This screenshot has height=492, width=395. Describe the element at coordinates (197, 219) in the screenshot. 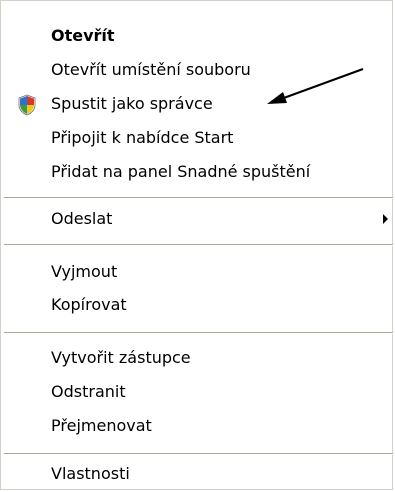

I see `menu-item-send-to: Odeslat` at that location.